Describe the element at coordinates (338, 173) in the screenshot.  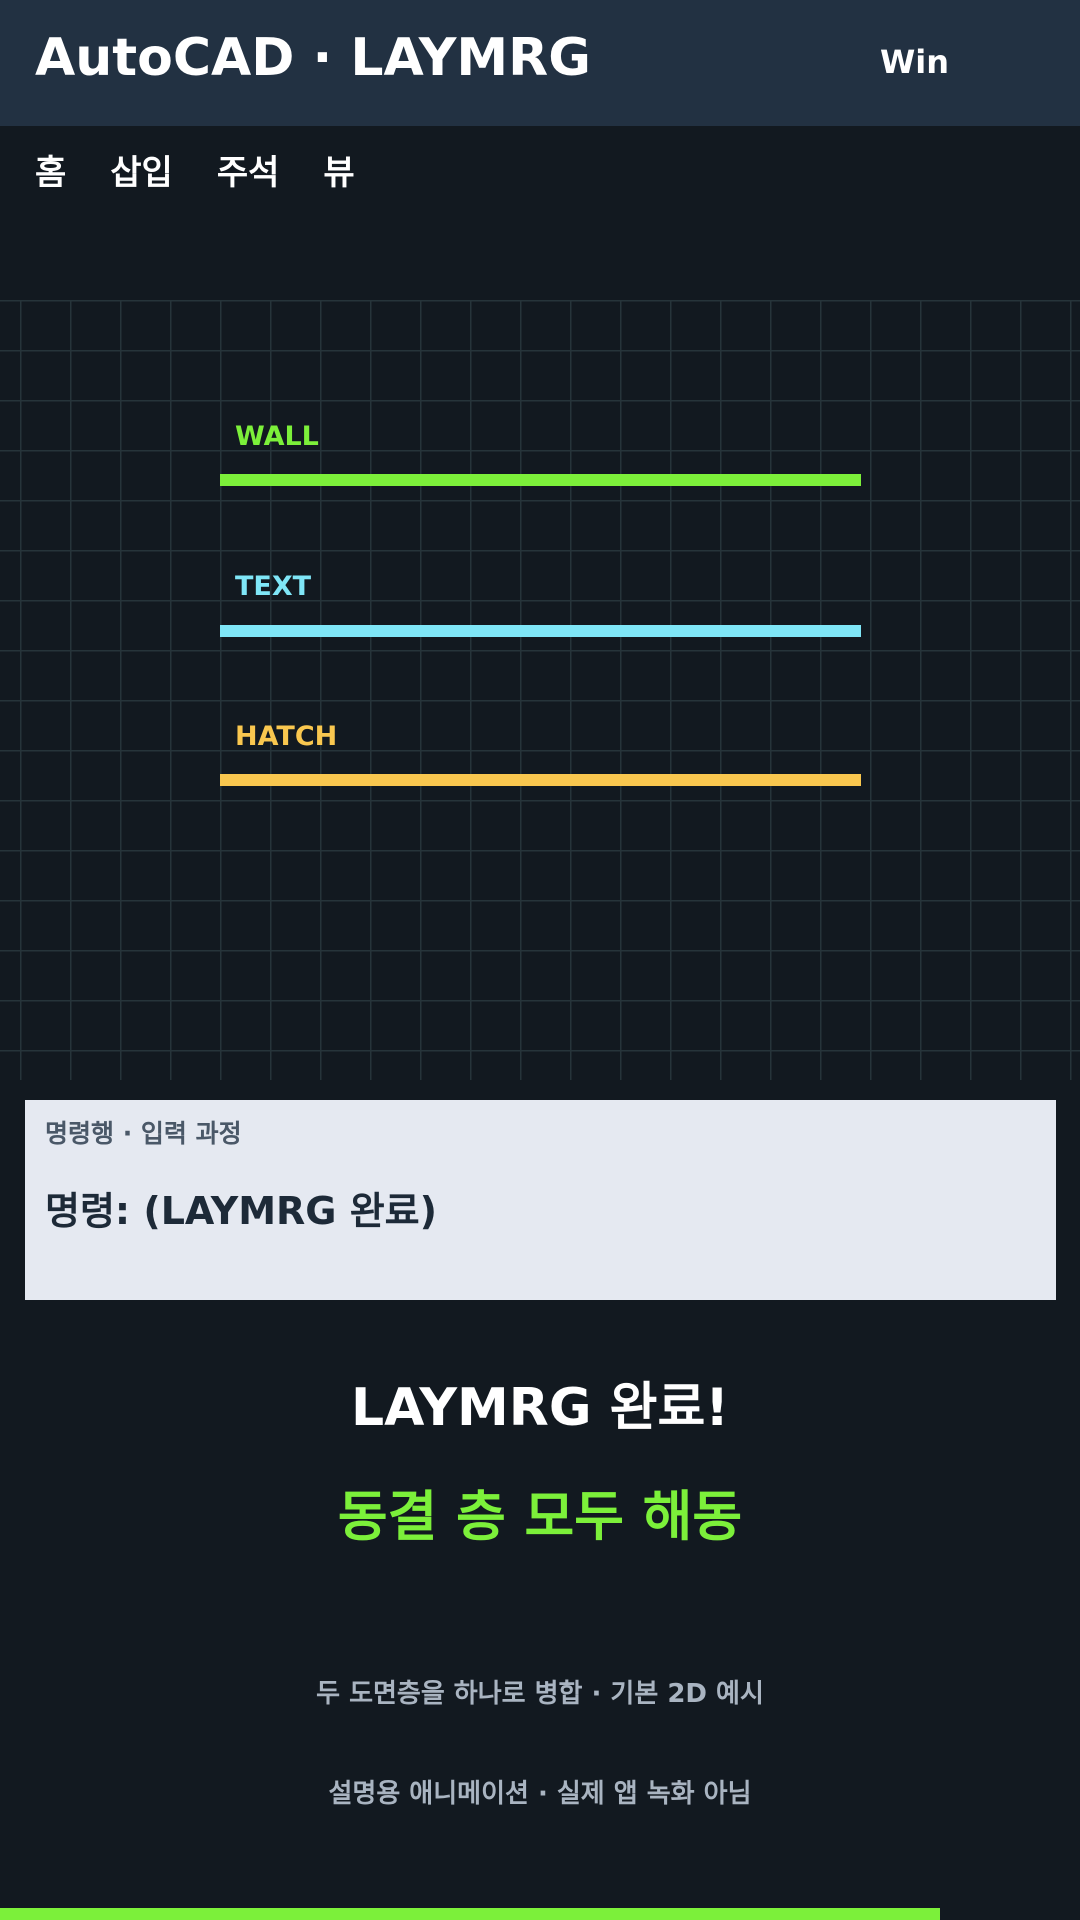
I see `tab-view: 뷰` at that location.